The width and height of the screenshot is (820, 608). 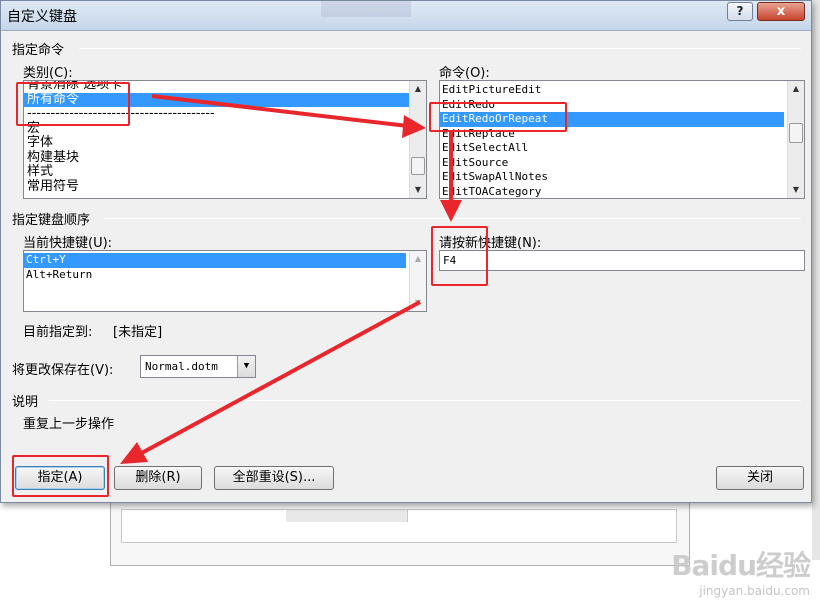 I want to click on assigned-to-value: [未指定], so click(x=138, y=332).